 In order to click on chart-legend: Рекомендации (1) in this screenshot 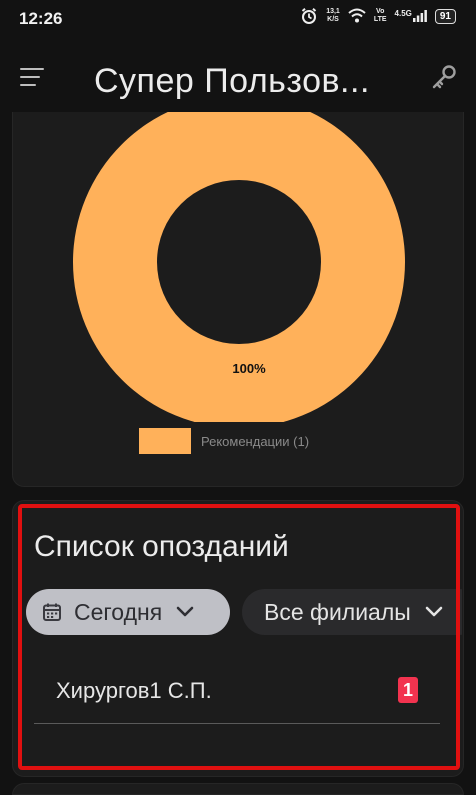, I will do `click(224, 441)`.